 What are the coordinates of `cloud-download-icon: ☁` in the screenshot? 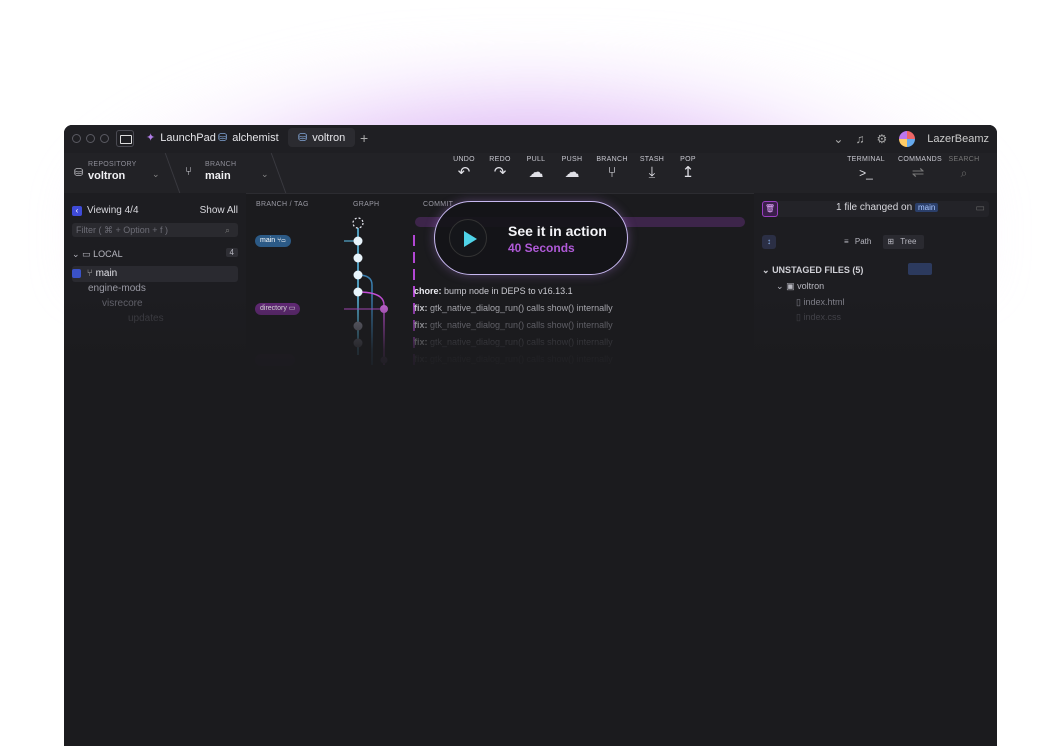 It's located at (536, 172).